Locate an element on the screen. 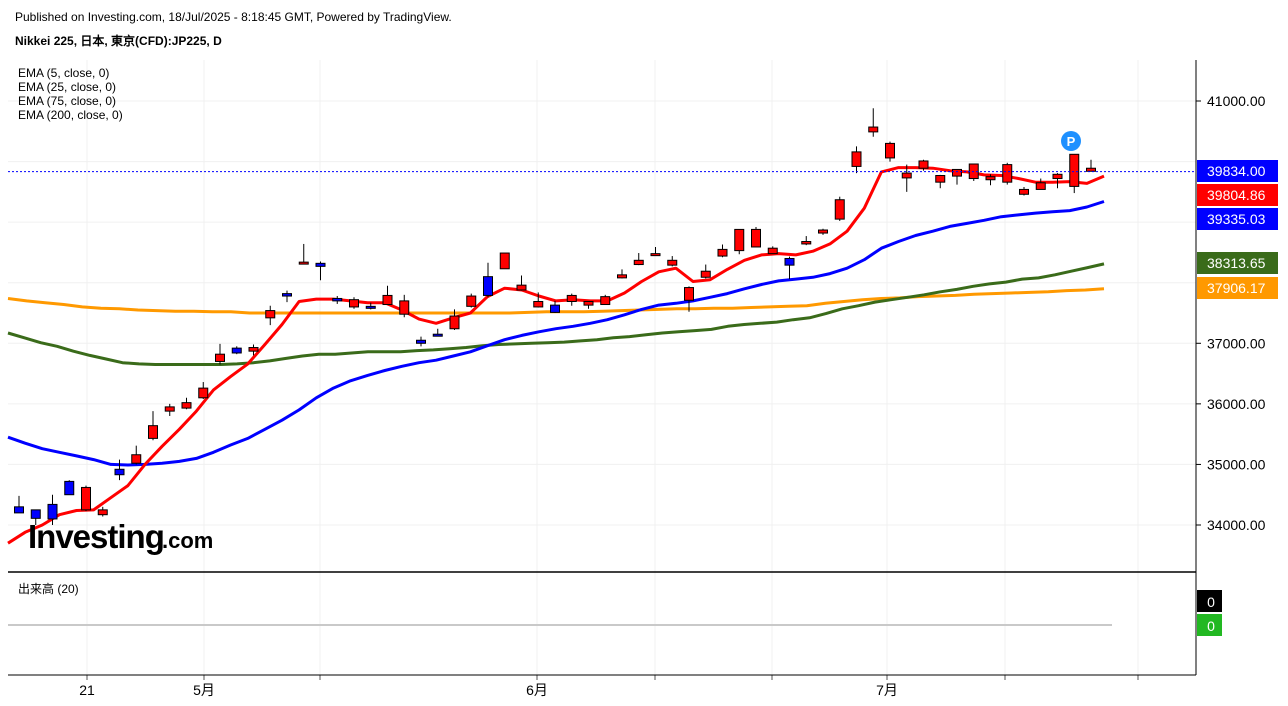 This screenshot has width=1288, height=706. price-label-text: 39335.03 is located at coordinates (1236, 219).